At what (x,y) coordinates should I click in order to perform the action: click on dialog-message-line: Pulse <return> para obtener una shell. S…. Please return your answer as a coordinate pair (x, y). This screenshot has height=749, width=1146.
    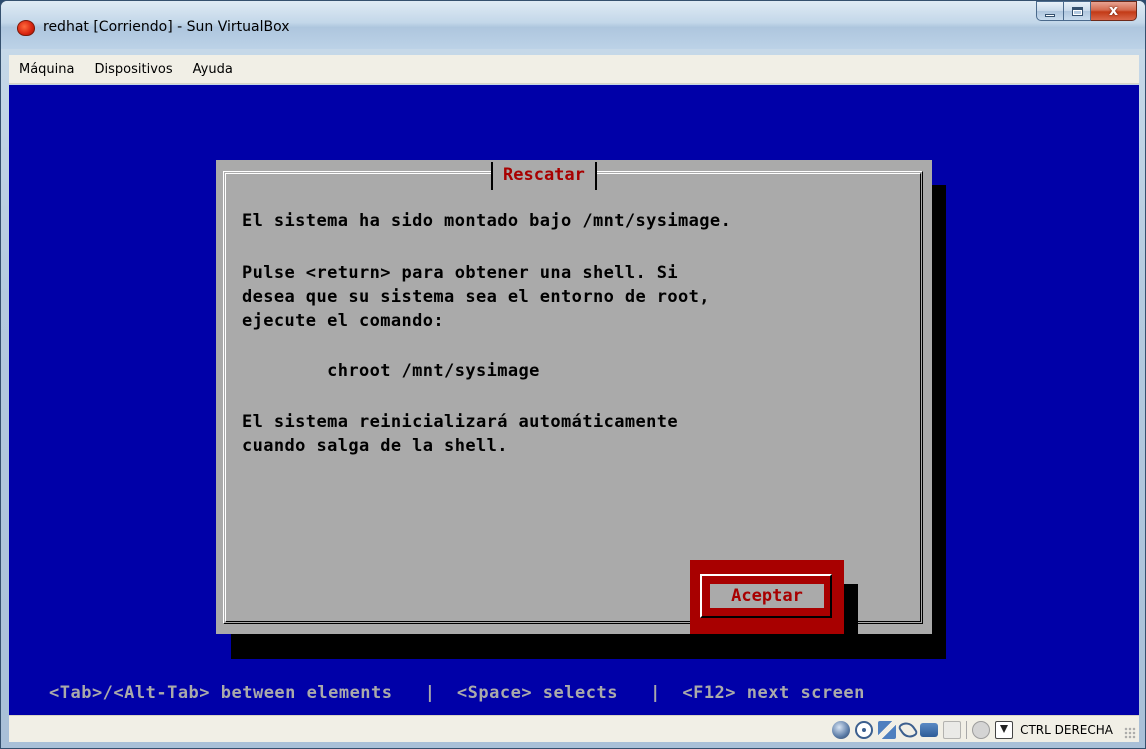
    Looking at the image, I should click on (460, 273).